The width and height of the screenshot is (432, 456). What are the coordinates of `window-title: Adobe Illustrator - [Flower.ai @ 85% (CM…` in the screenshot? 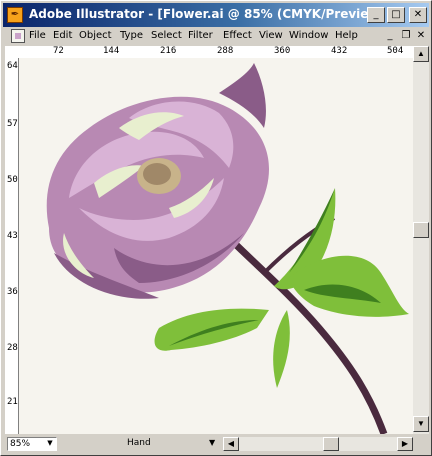 It's located at (212, 14).